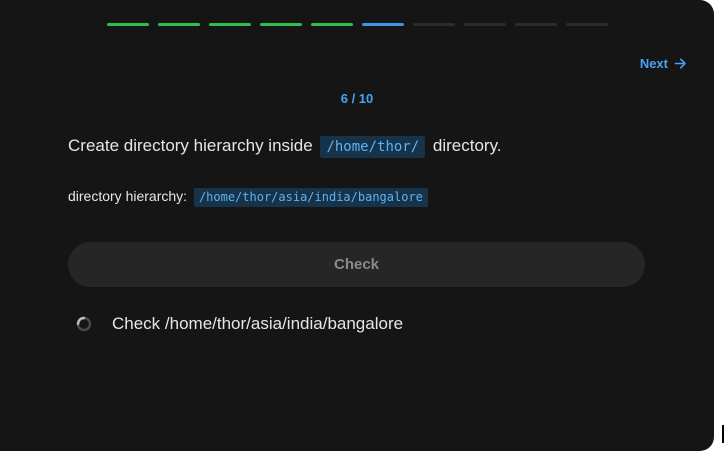 The height and width of the screenshot is (451, 726). What do you see at coordinates (723, 434) in the screenshot?
I see `text-cursor` at bounding box center [723, 434].